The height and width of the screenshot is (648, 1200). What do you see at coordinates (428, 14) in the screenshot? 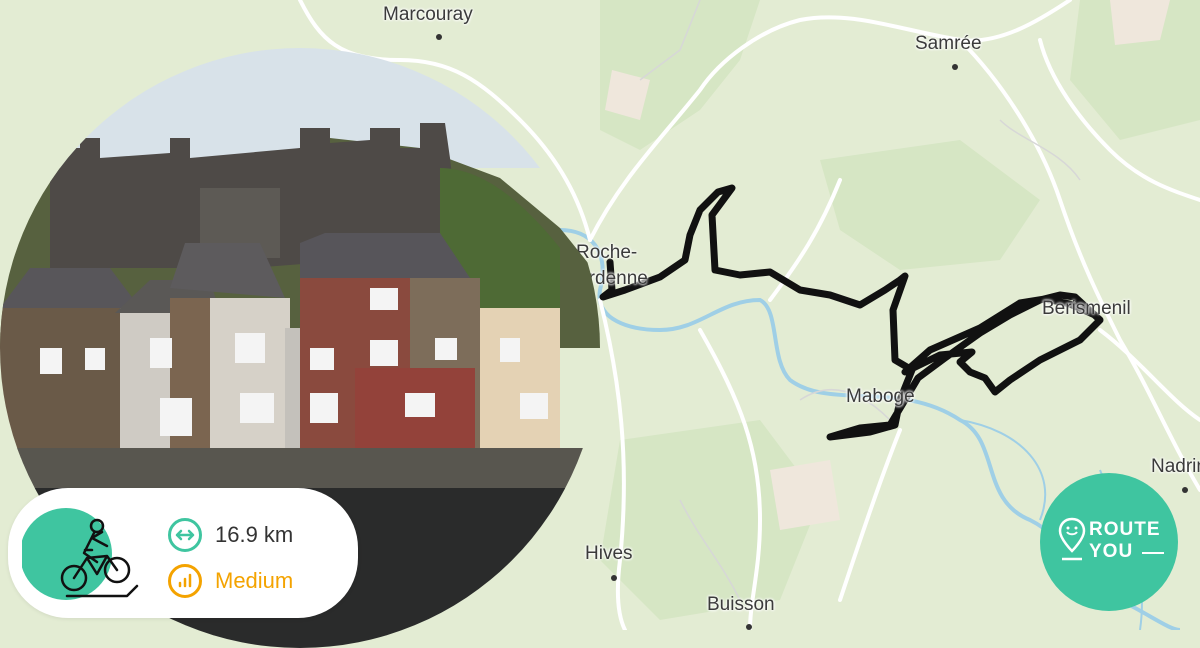
I see `place-label-marcouray: Marcouray` at bounding box center [428, 14].